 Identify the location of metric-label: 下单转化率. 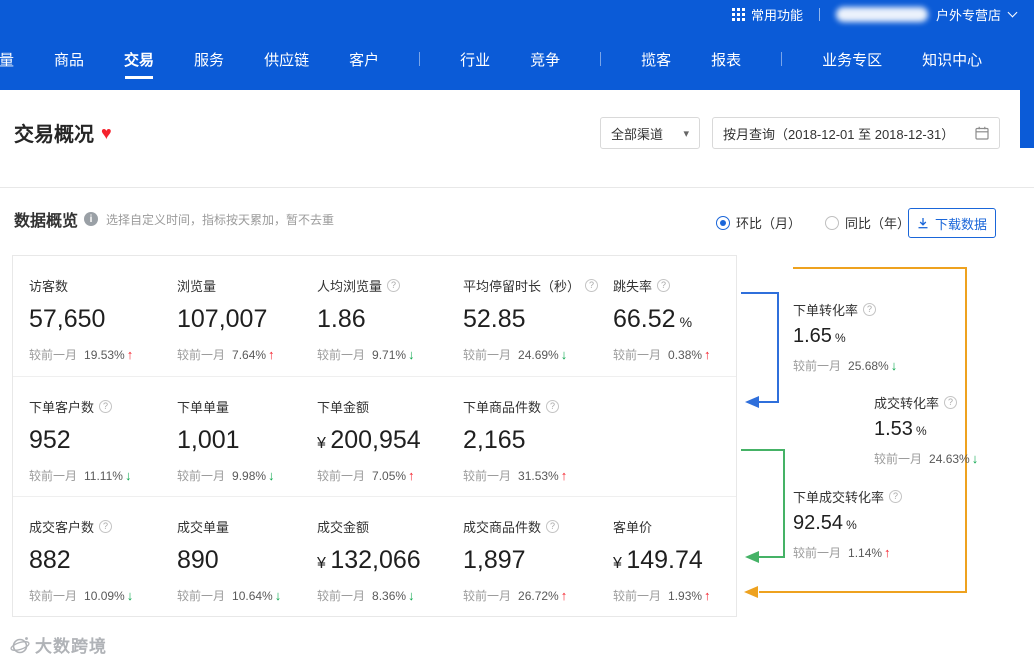
(826, 310).